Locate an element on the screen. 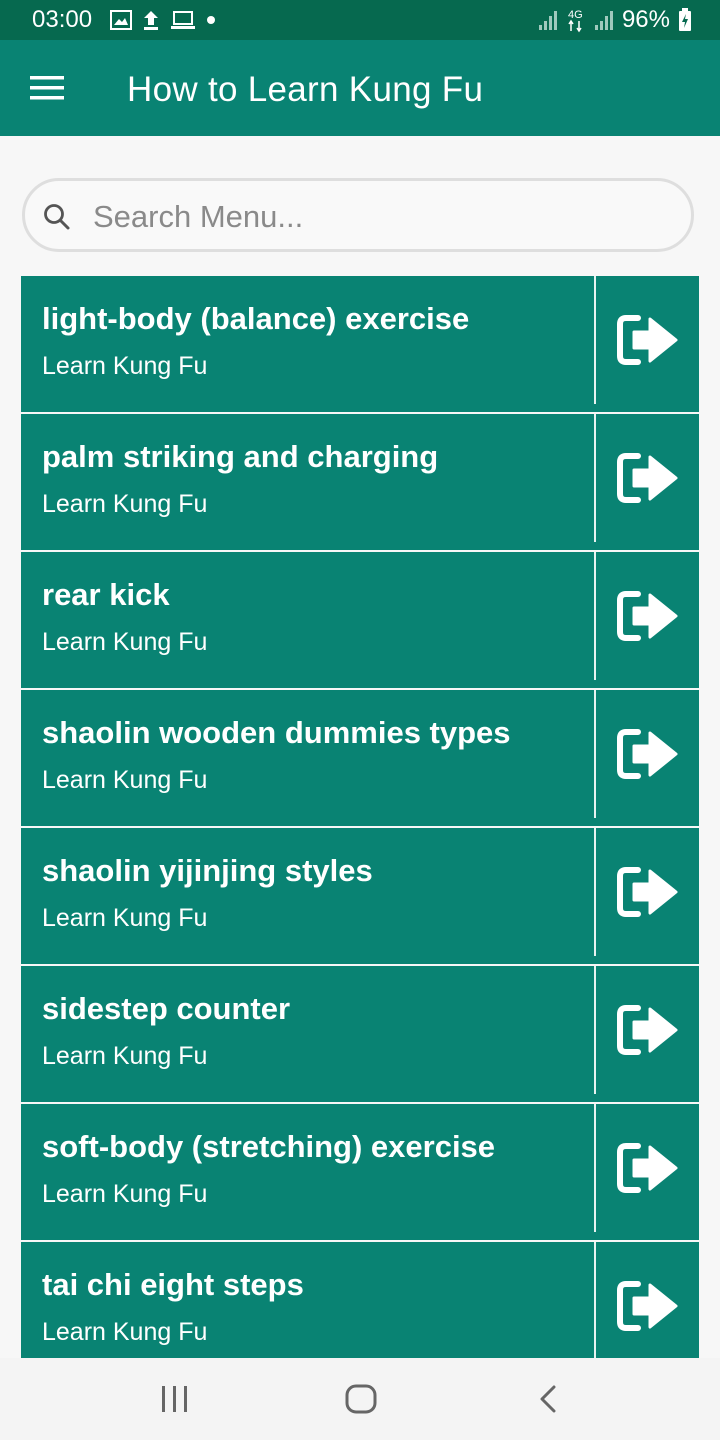 The width and height of the screenshot is (720, 1440). item-title: light-body (balance) exercise is located at coordinates (256, 318).